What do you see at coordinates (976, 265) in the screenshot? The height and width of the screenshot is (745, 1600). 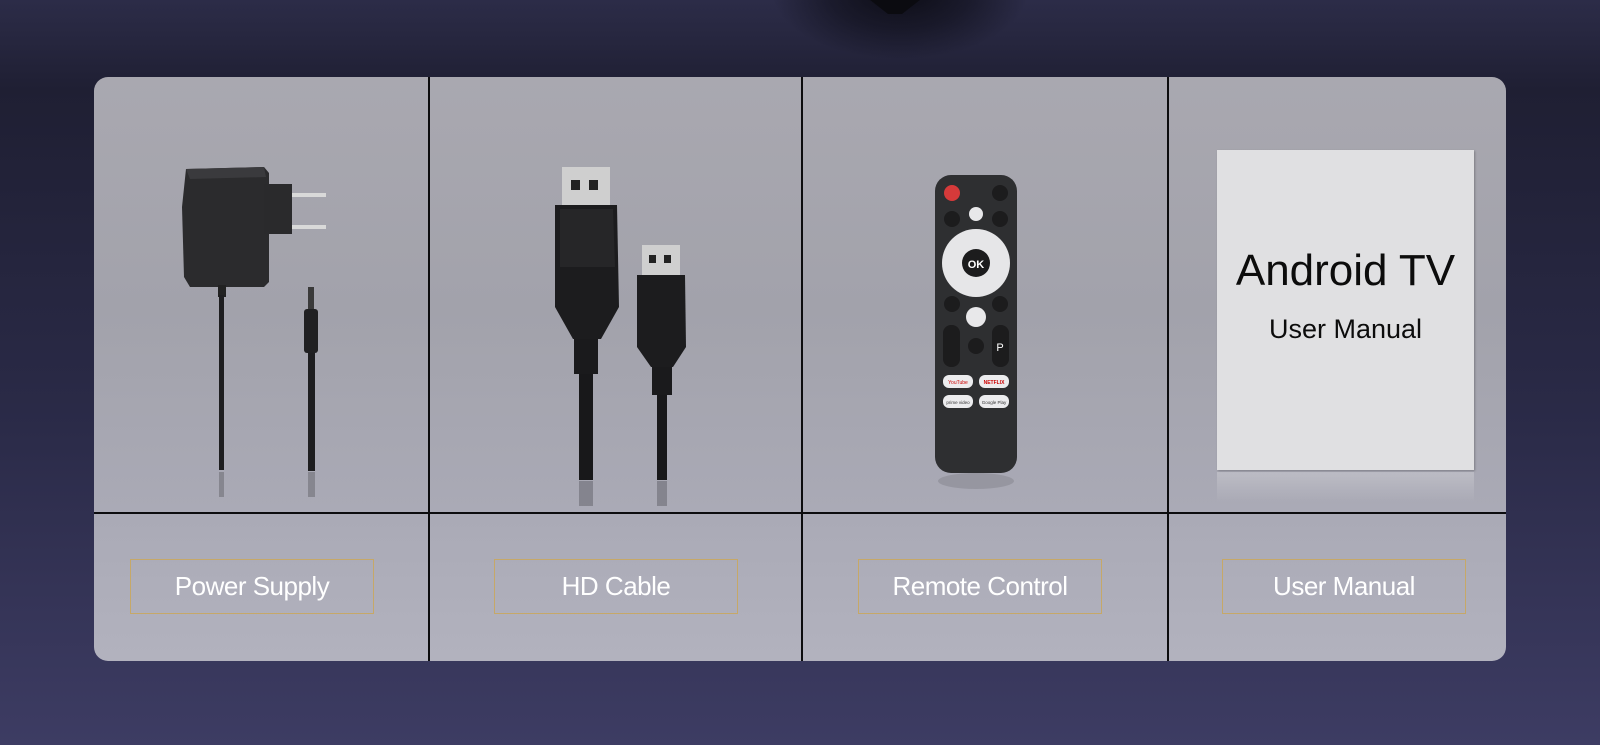 I see `remote-ok-text: OK` at bounding box center [976, 265].